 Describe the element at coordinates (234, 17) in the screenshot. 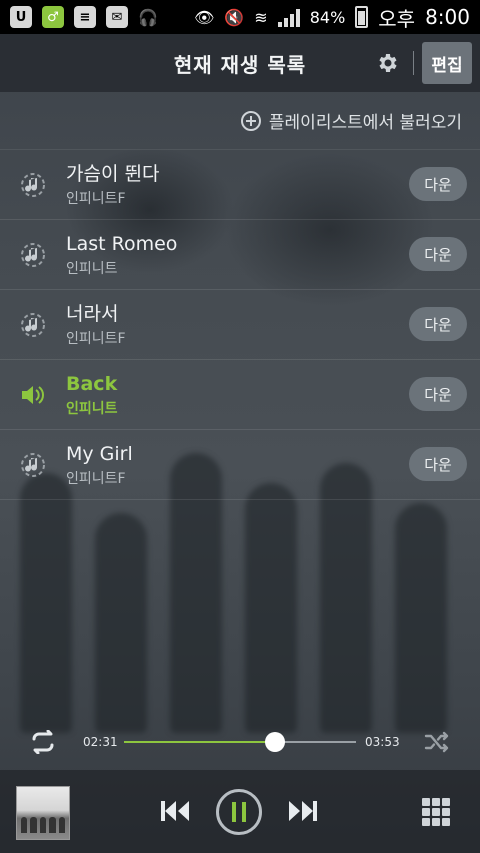

I see `mute-icon: 🔇` at that location.